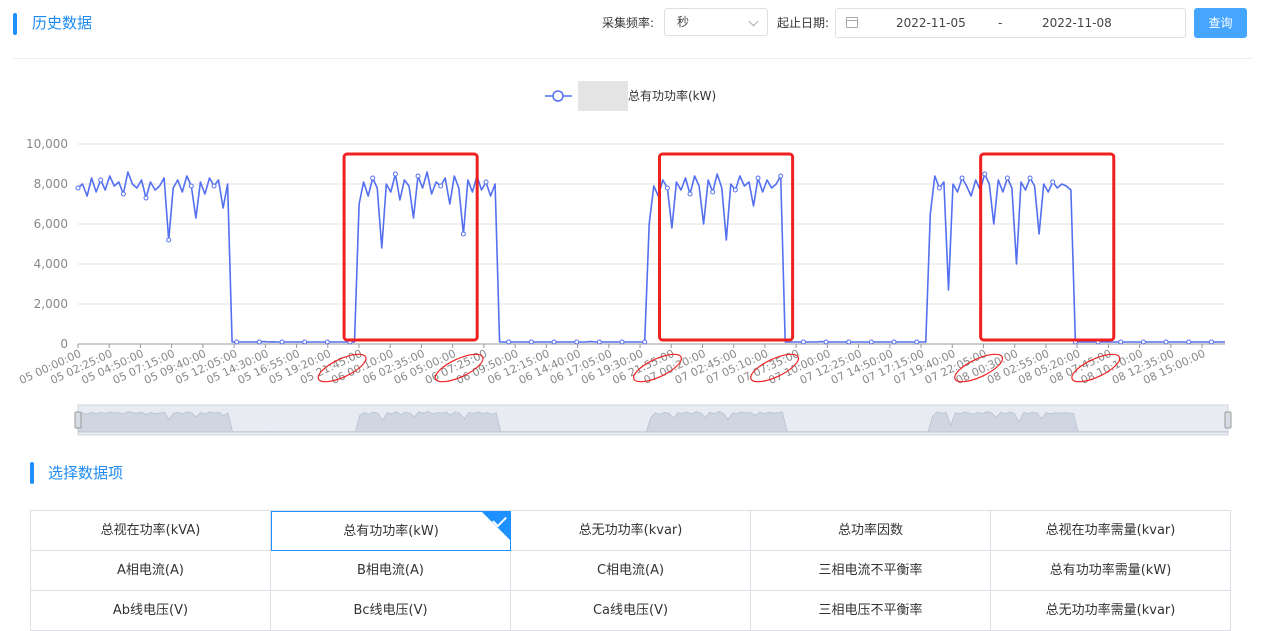 This screenshot has height=631, width=1265. I want to click on data-item-option: 总有功功率(kW), so click(391, 531).